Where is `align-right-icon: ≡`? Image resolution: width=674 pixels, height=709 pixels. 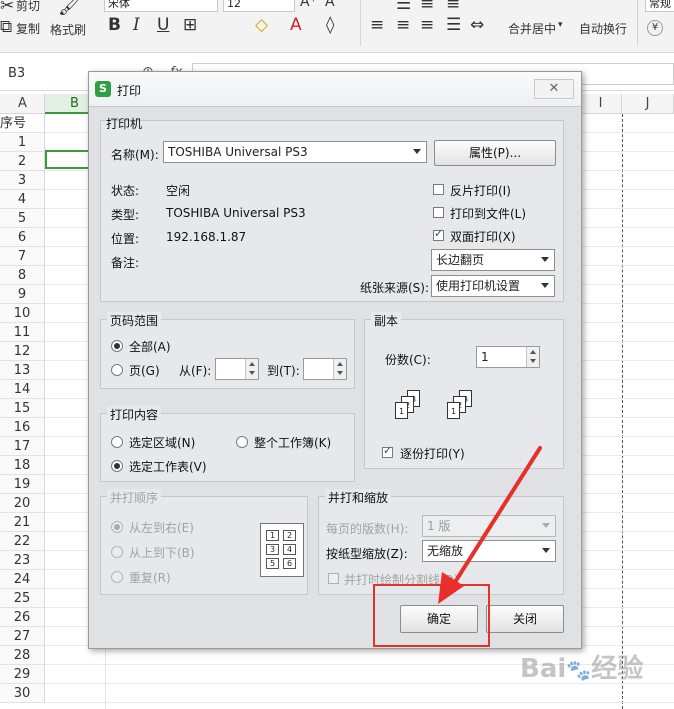
align-right-icon: ≡ is located at coordinates (427, 25).